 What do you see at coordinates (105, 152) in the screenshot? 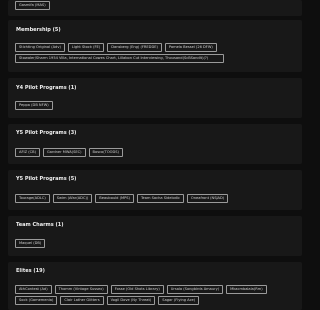
I see `tag-button: Bosco(TOODS)` at bounding box center [105, 152].